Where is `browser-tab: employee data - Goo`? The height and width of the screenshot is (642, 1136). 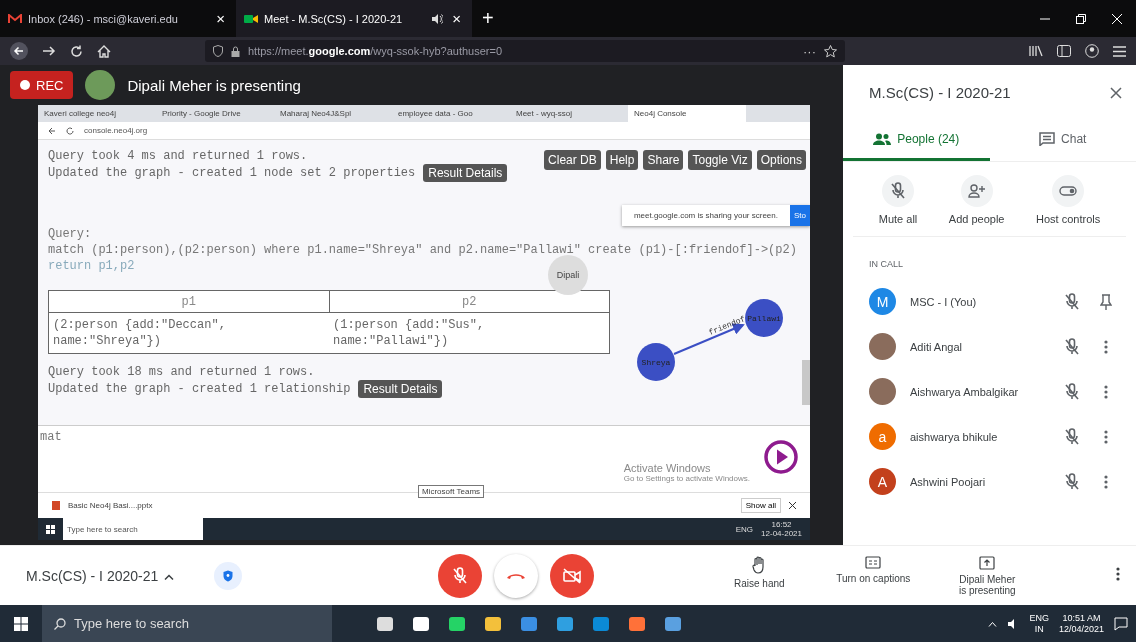 browser-tab: employee data - Goo is located at coordinates (451, 113).